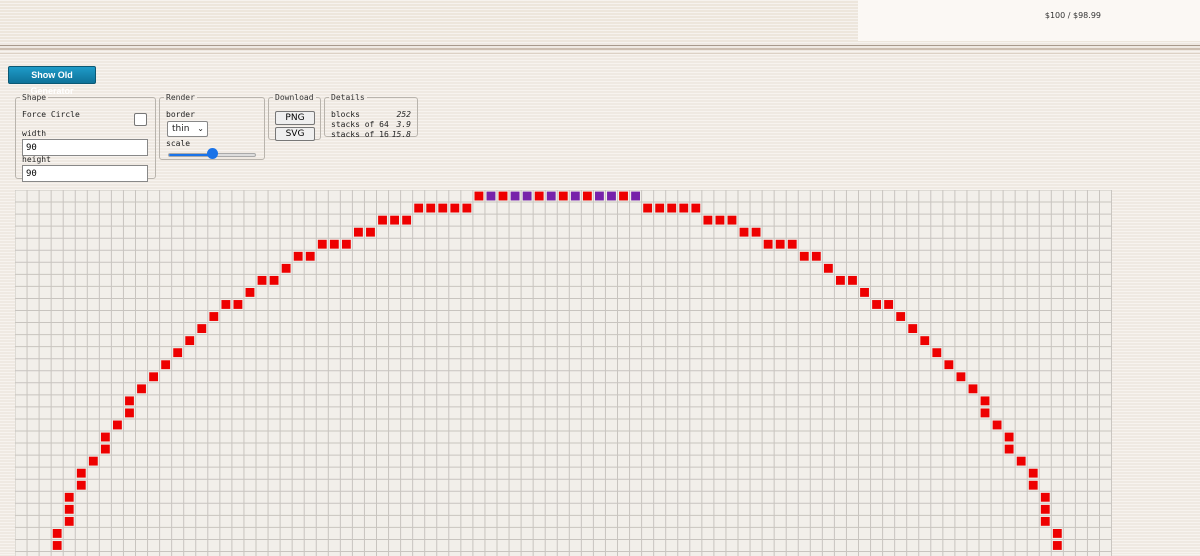  I want to click on price-text: $100 / $98.99, so click(1072, 15).